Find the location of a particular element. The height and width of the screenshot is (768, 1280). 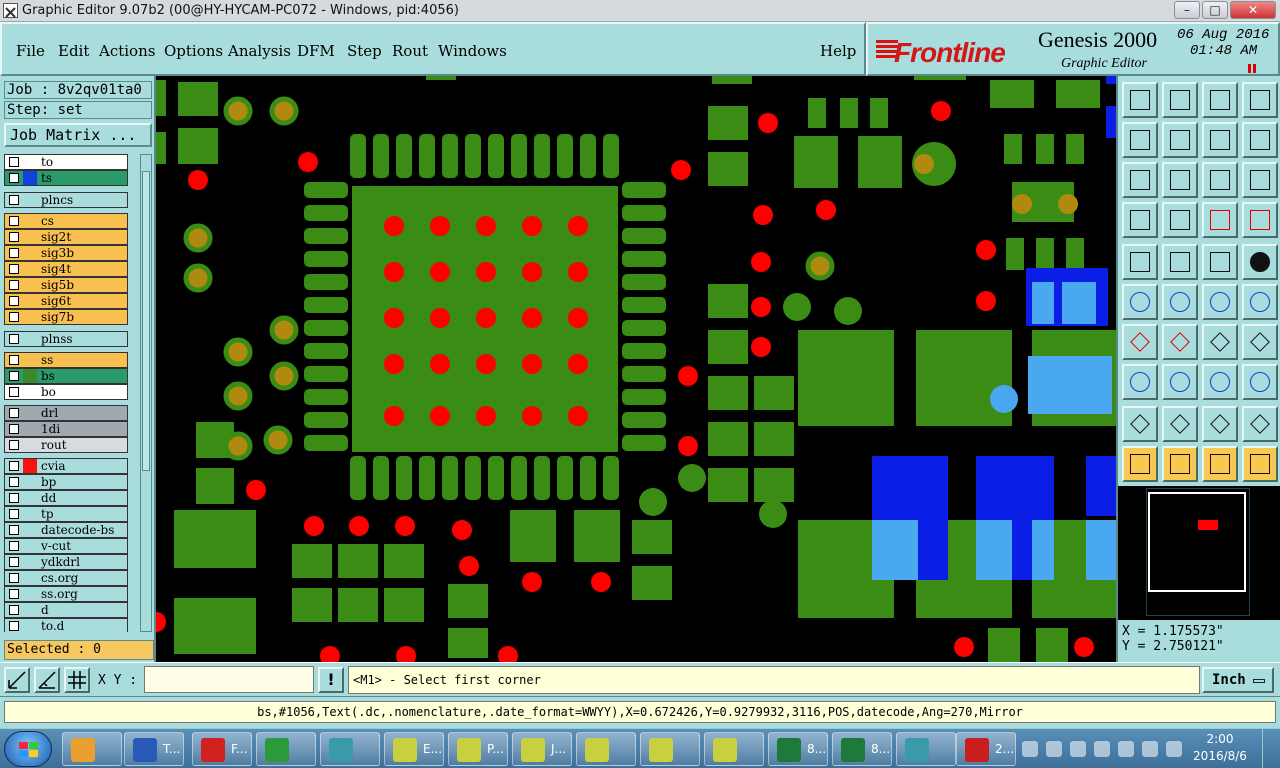

rotate-select-tool-button is located at coordinates (1220, 464).